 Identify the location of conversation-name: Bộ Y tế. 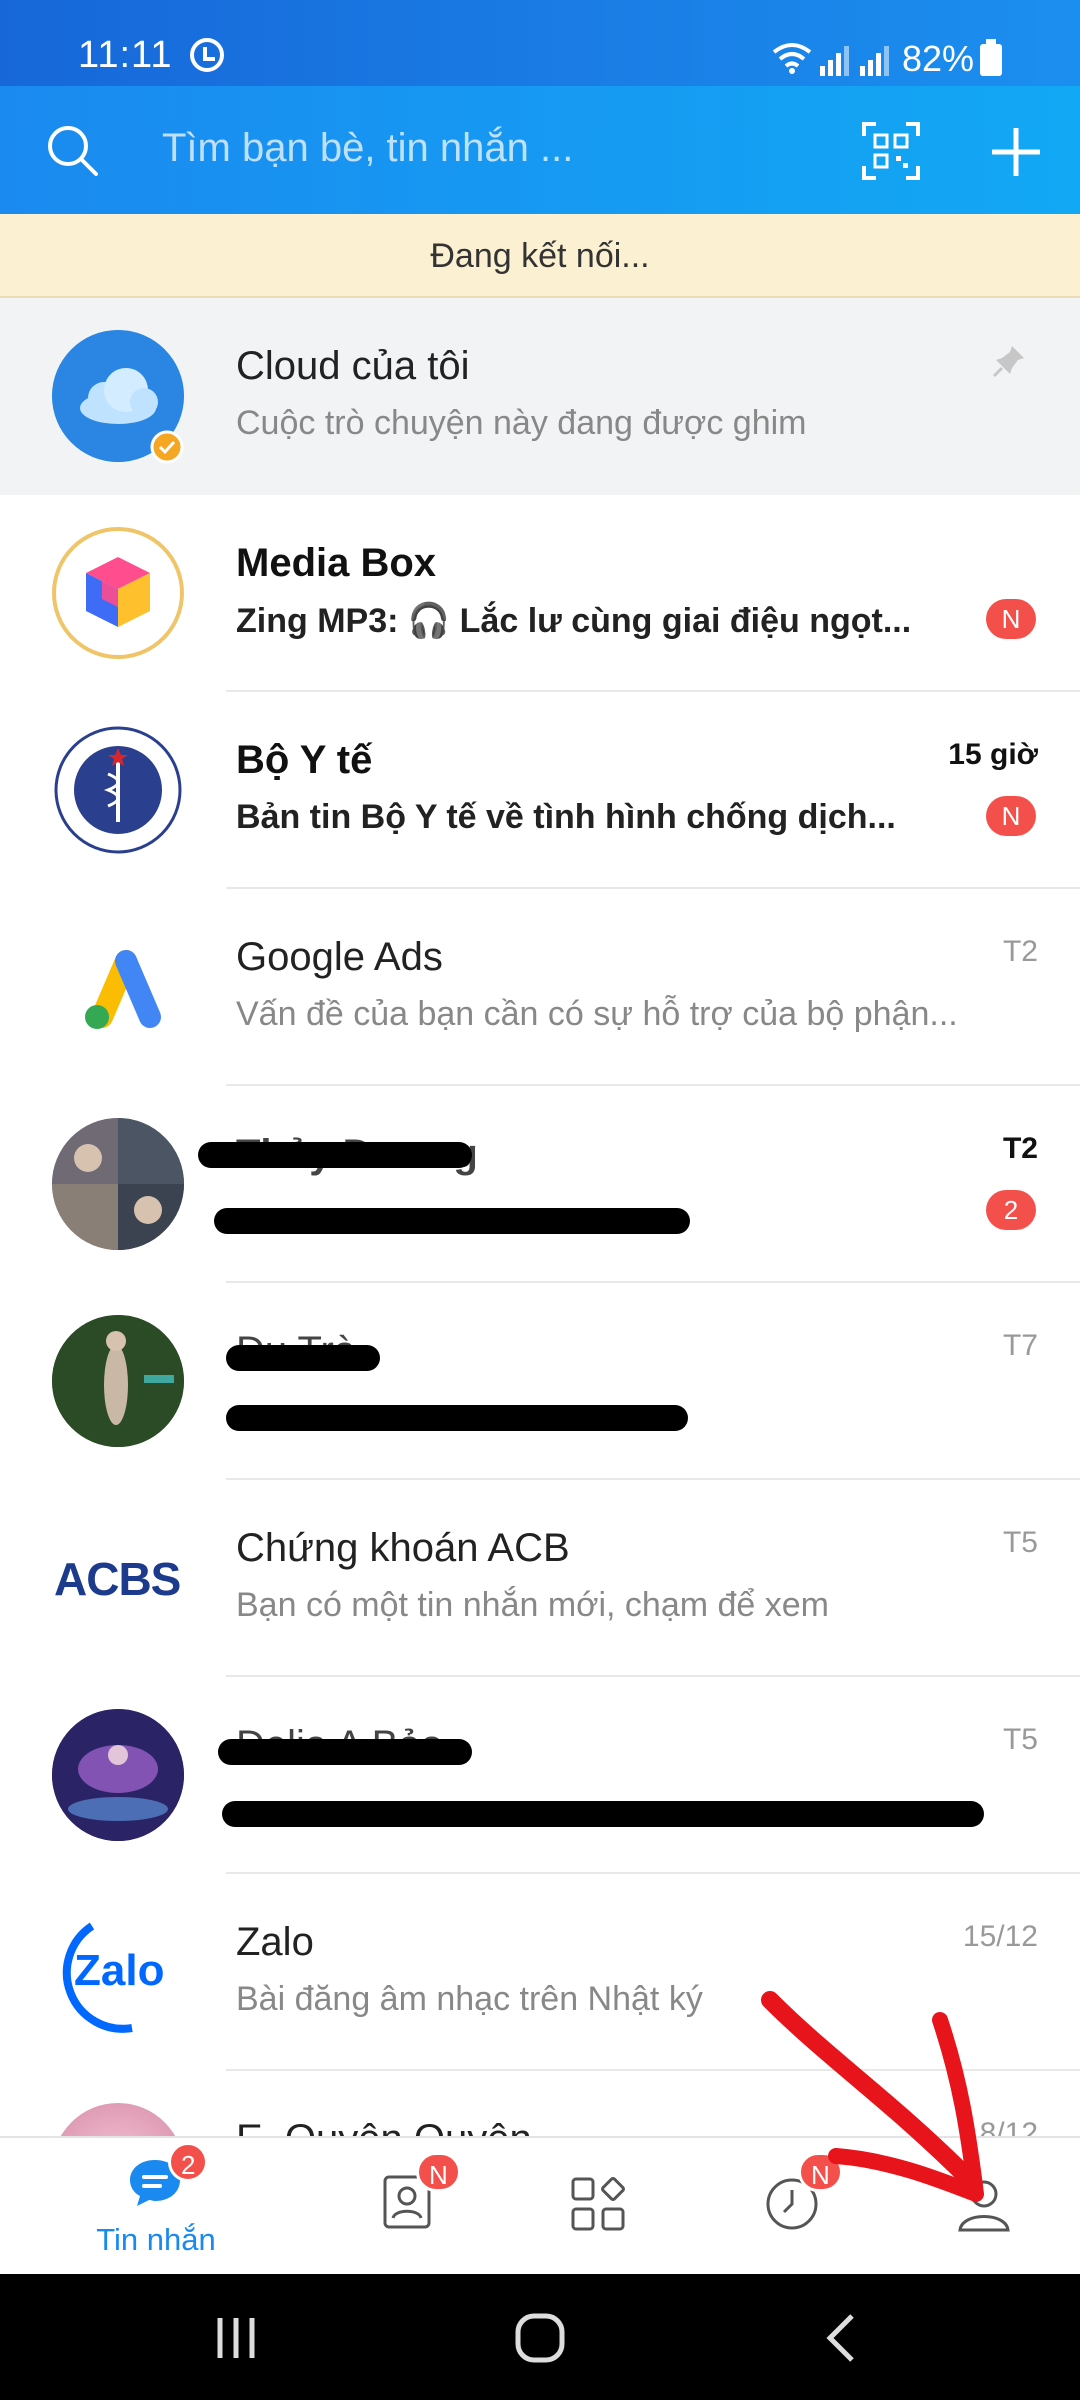
(304, 760).